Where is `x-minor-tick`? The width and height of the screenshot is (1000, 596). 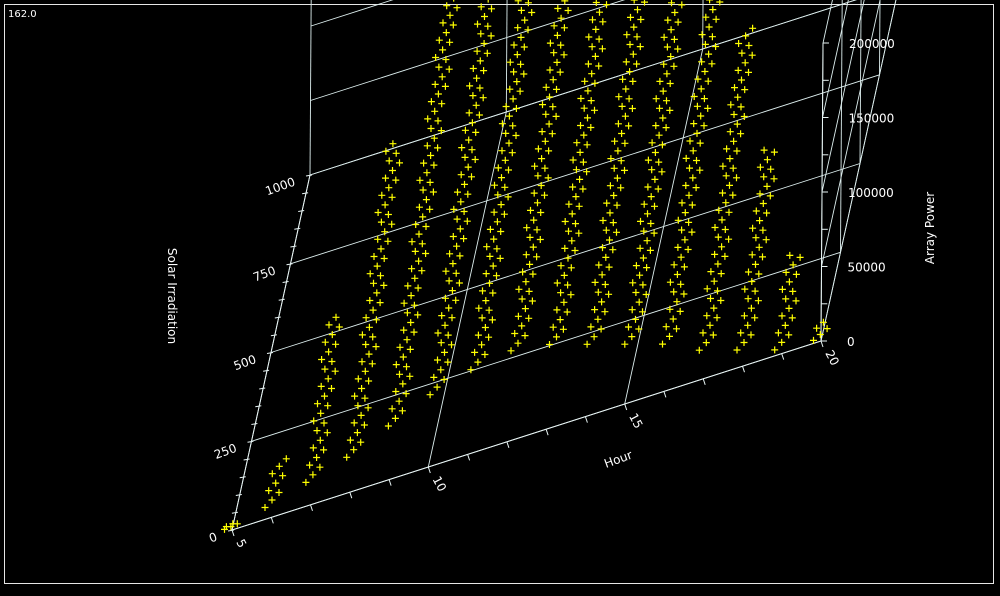
x-minor-tick is located at coordinates (704, 381).